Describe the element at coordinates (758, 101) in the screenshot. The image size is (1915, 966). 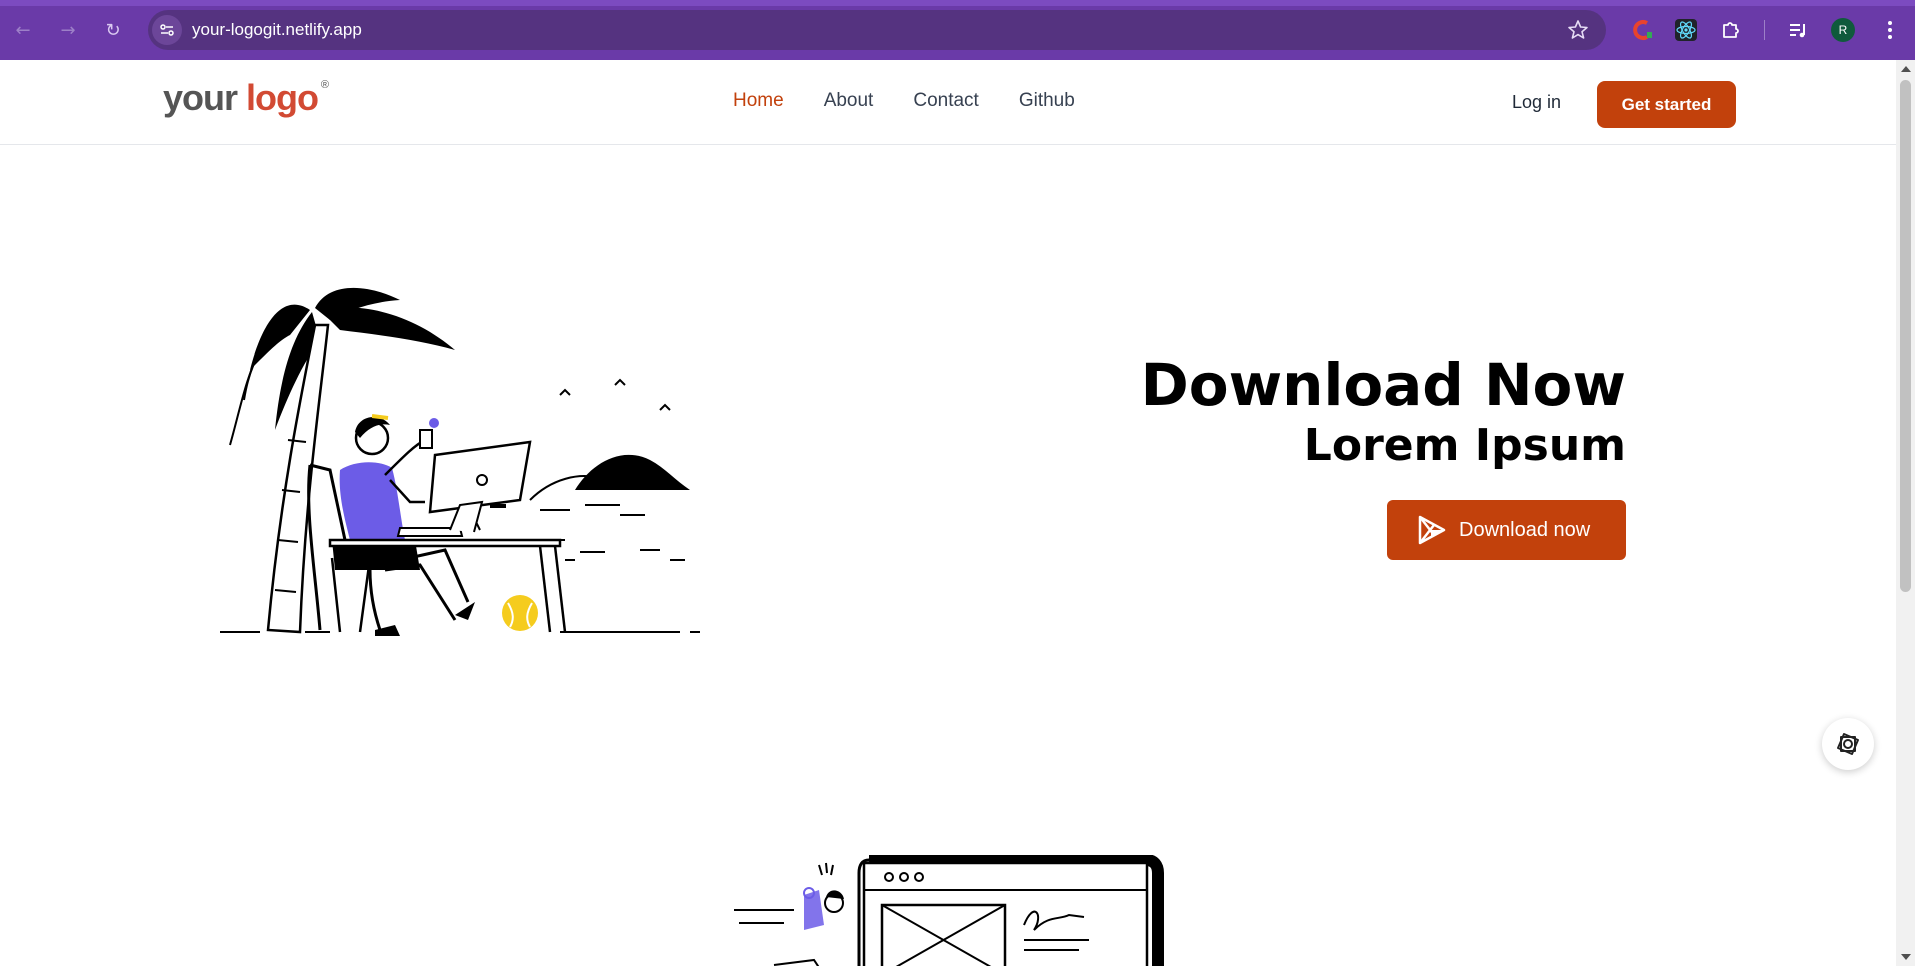
I see `nav-link-home: Home` at that location.